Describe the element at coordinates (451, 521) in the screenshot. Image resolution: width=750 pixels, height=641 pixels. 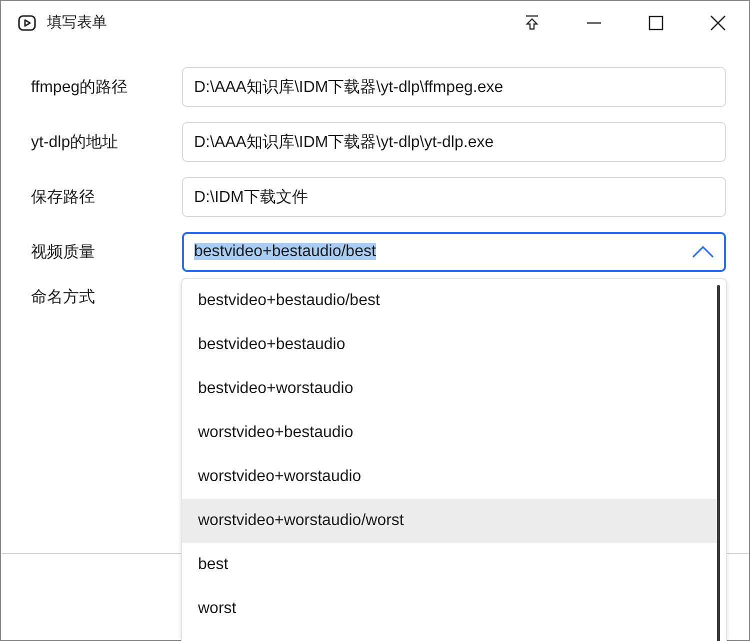
I see `dropdown-option: worstvideo+worstaudio/worst` at that location.